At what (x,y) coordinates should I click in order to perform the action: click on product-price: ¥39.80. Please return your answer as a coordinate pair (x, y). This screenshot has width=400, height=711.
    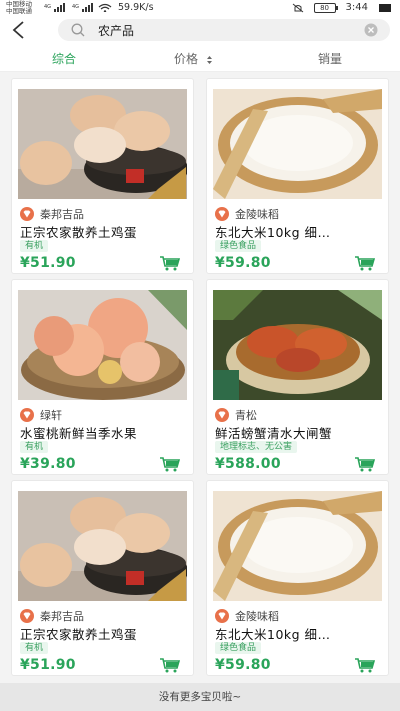
    Looking at the image, I should click on (48, 464).